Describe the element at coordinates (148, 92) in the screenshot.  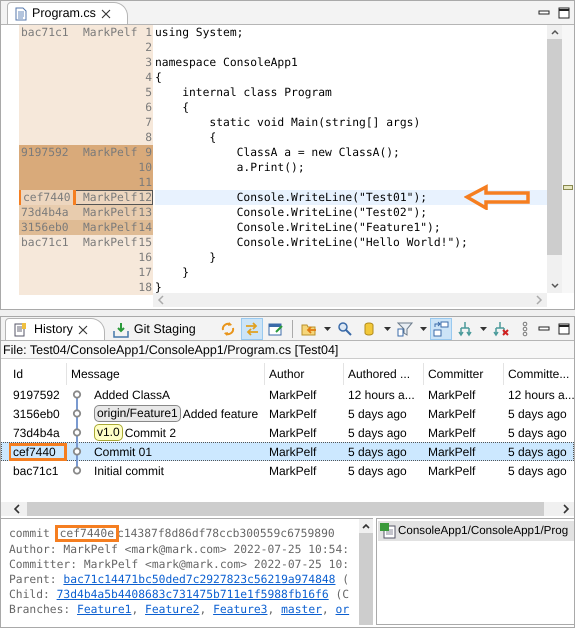
I see `line-number: 5` at that location.